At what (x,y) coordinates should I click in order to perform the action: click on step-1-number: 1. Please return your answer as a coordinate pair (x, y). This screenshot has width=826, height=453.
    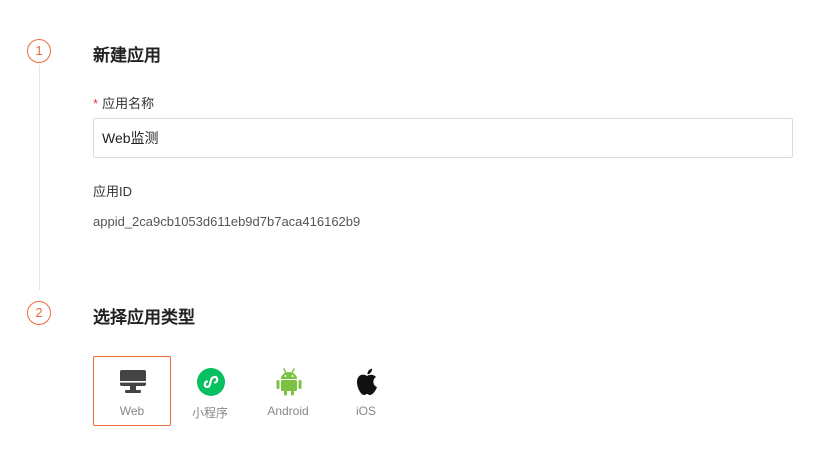
    Looking at the image, I should click on (39, 51).